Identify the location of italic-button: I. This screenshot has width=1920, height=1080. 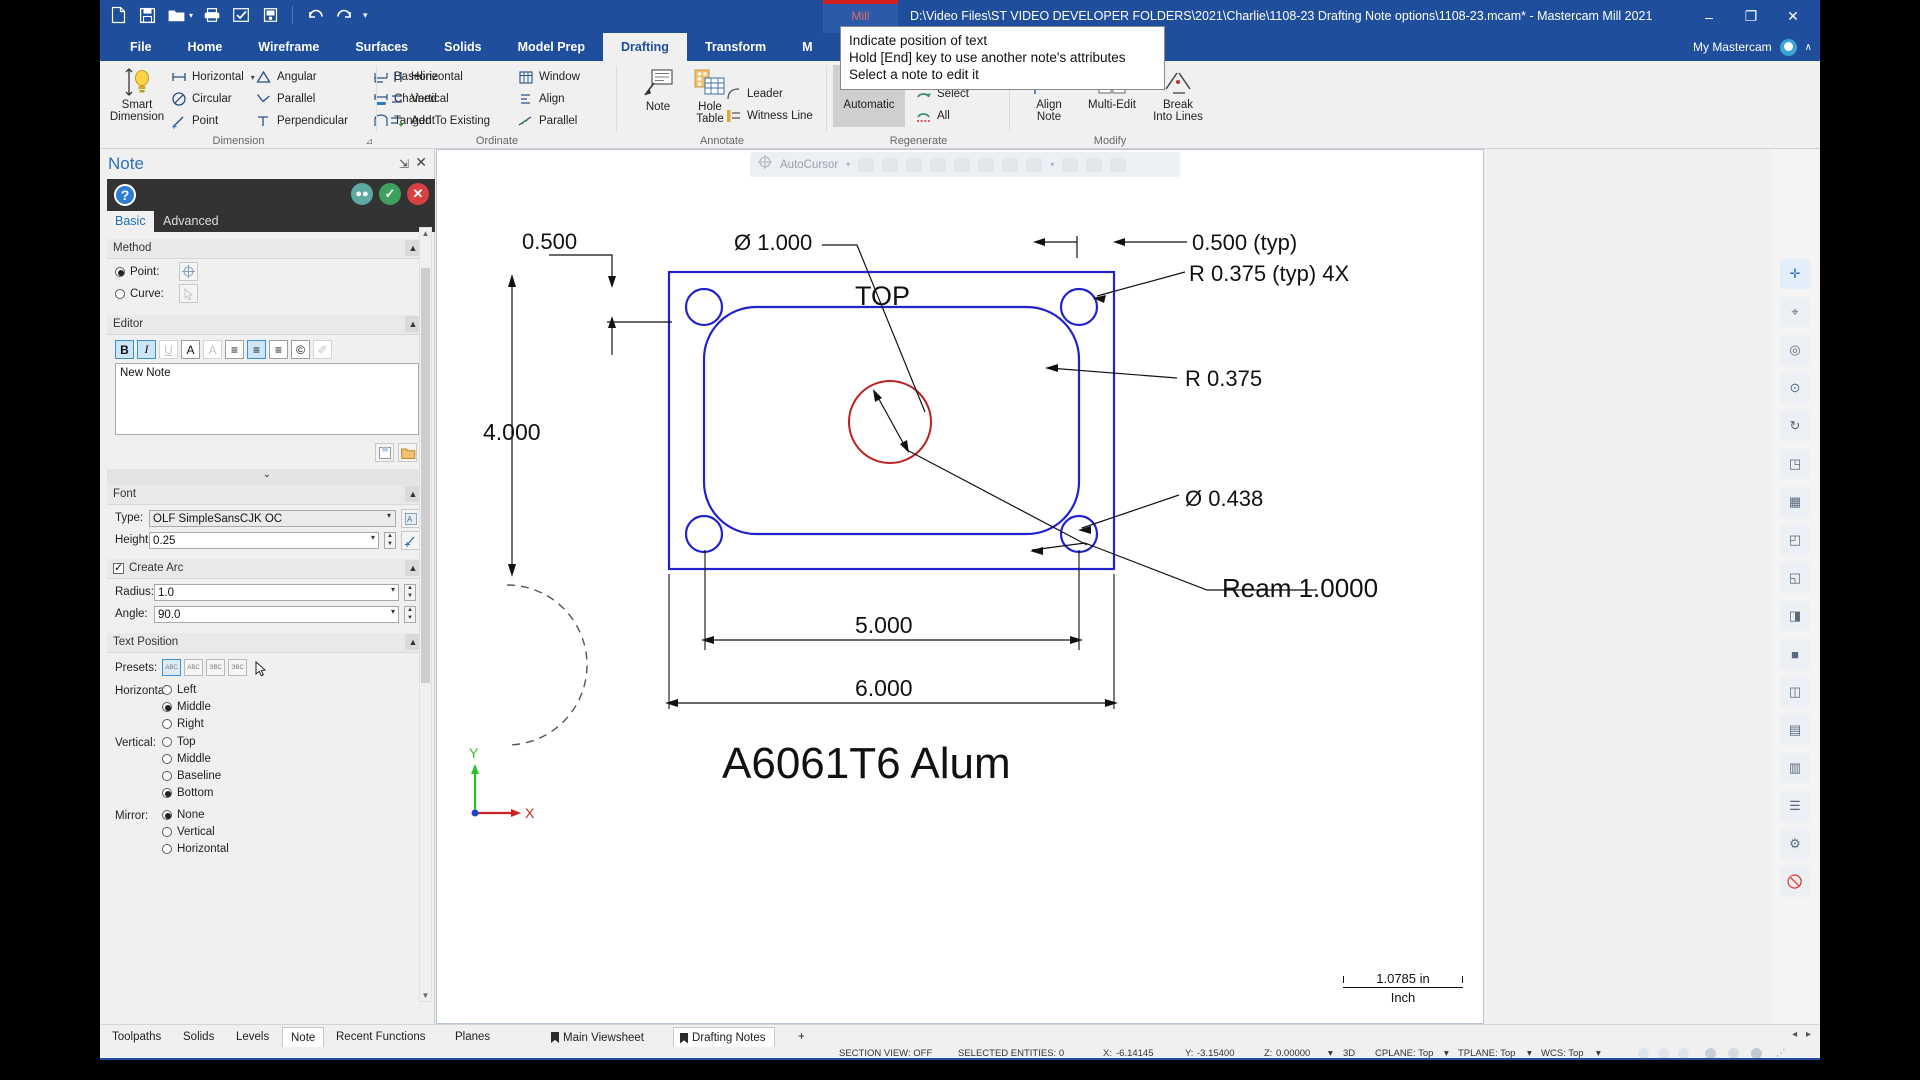
(146, 349).